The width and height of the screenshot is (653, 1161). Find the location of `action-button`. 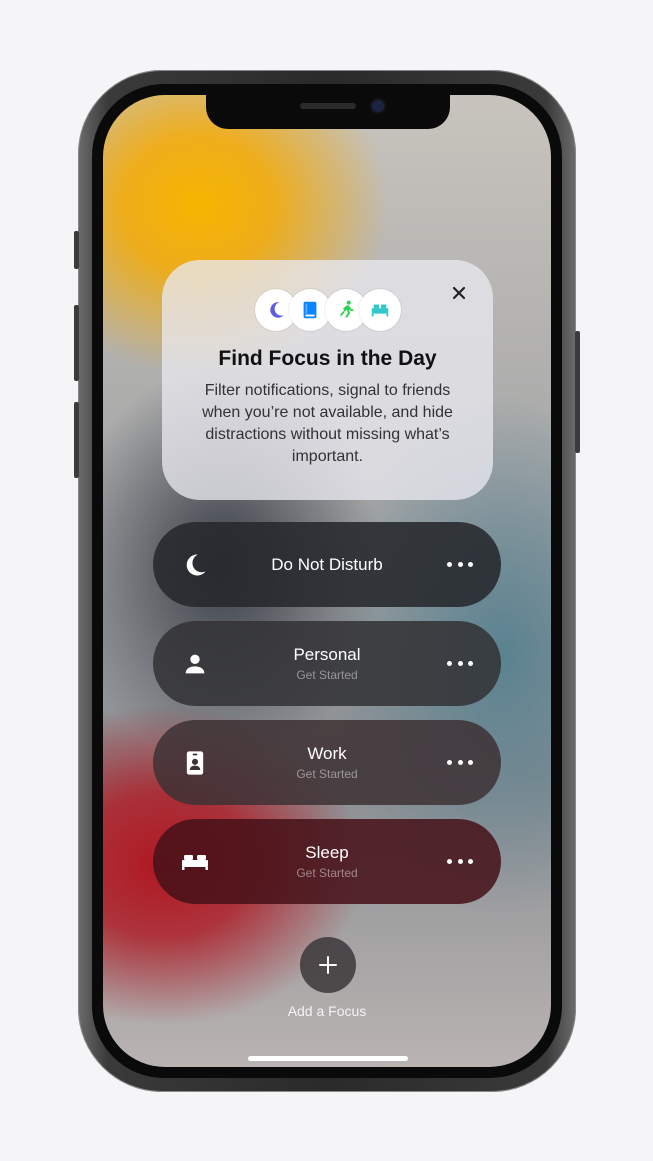

action-button is located at coordinates (76, 250).